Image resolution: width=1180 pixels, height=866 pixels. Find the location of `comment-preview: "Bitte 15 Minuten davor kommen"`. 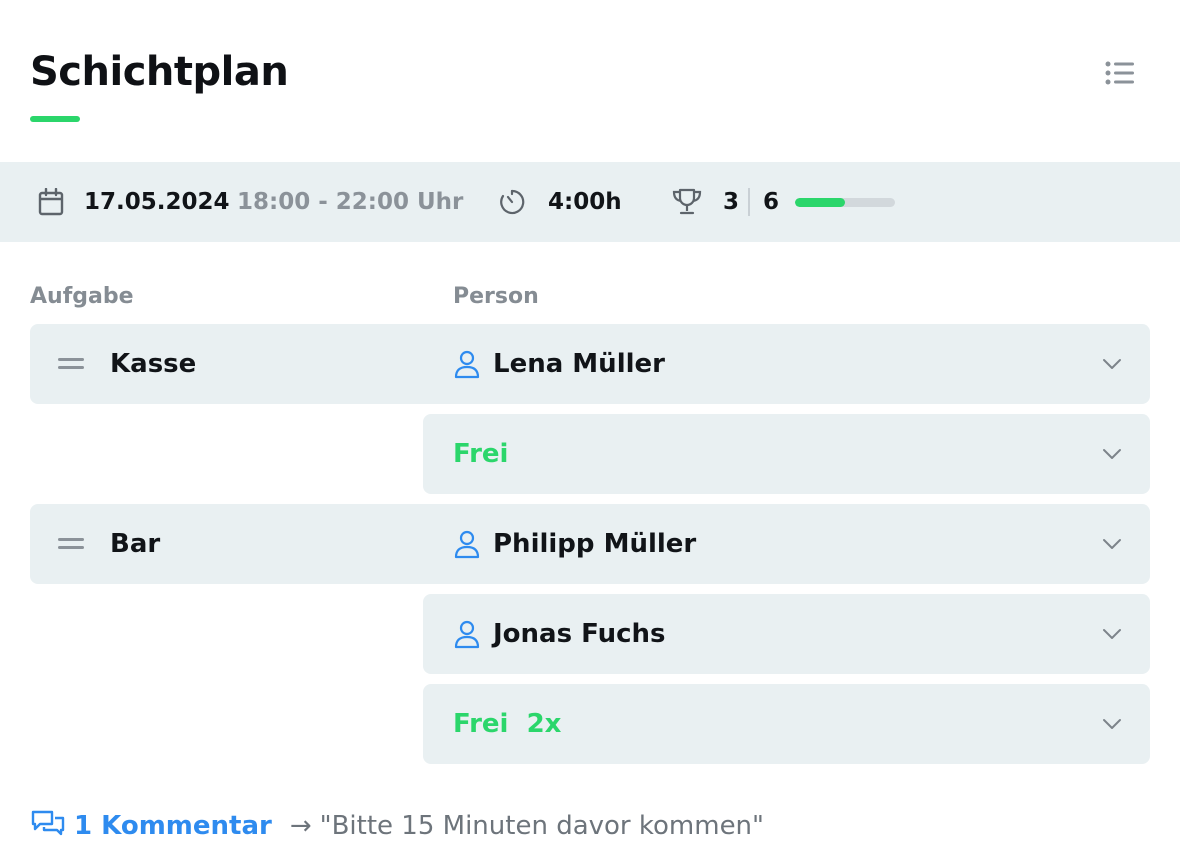

comment-preview: "Bitte 15 Minuten davor kommen" is located at coordinates (541, 826).